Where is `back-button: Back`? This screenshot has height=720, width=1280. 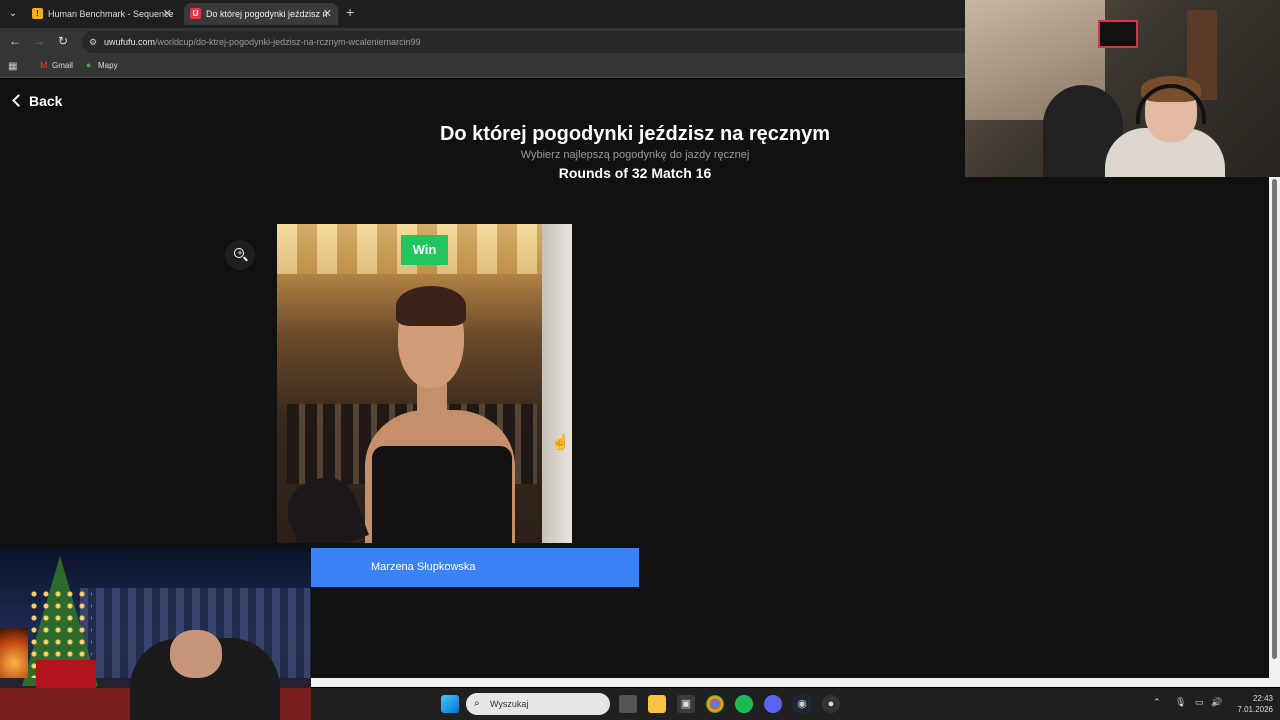 back-button: Back is located at coordinates (37, 101).